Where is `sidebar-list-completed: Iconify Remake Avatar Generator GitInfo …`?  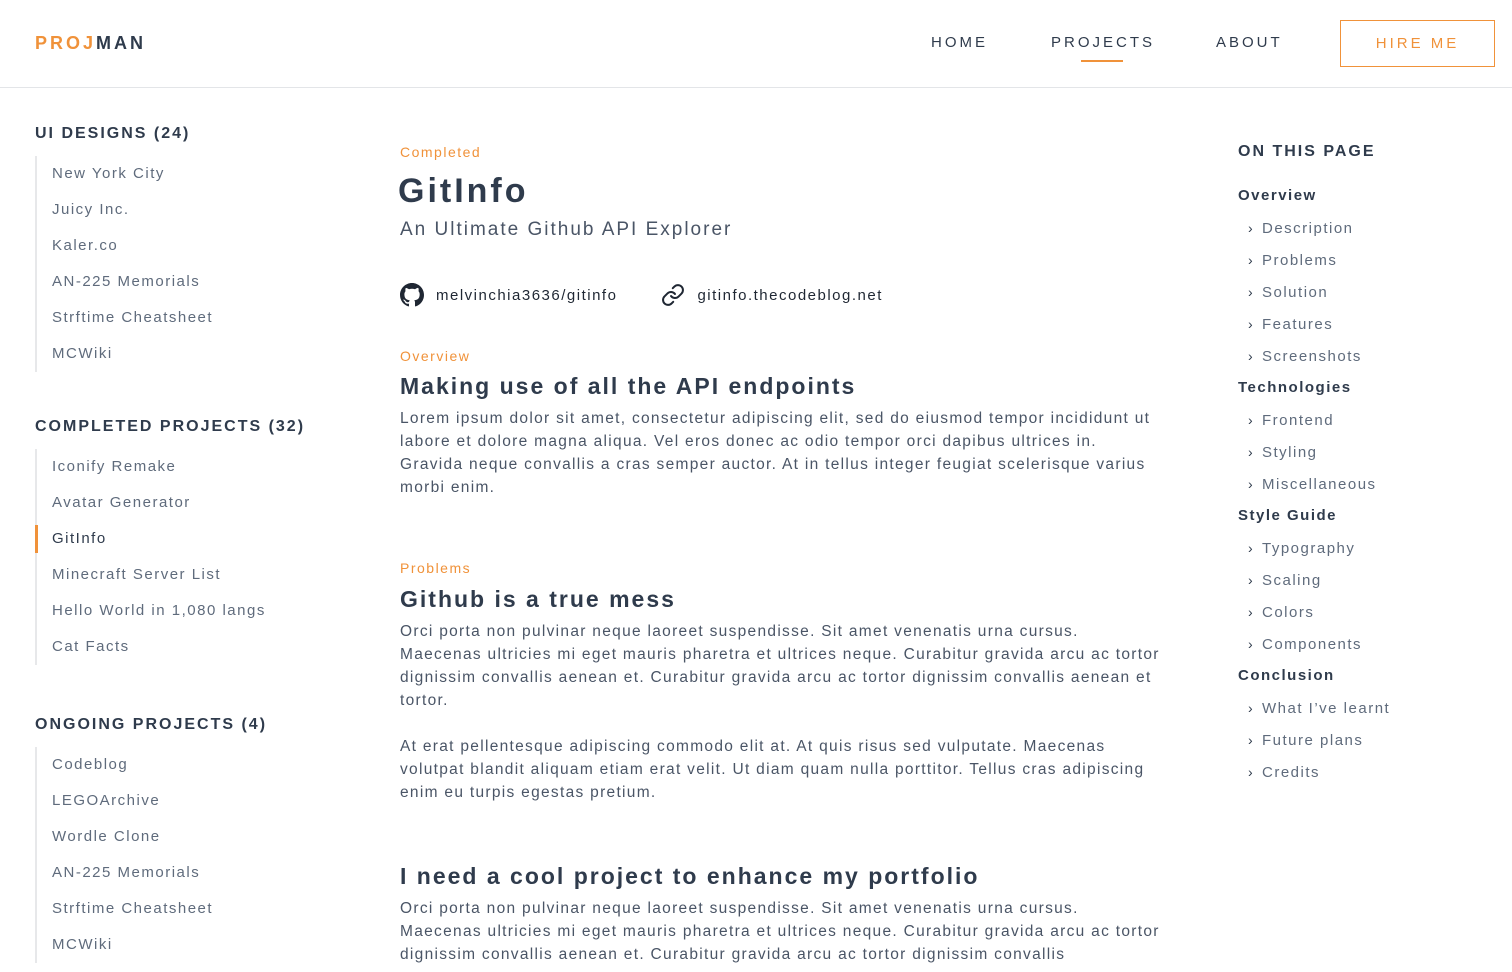 sidebar-list-completed: Iconify Remake Avatar Generator GitInfo … is located at coordinates (150, 557).